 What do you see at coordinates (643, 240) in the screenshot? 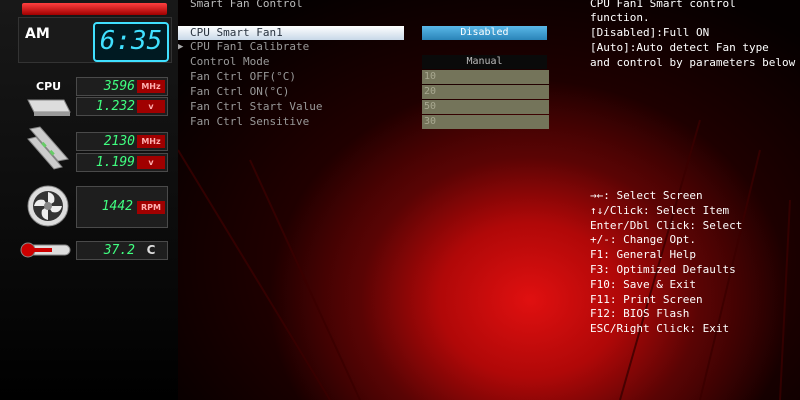
I see `key-hint: +/-: Change Opt.` at bounding box center [643, 240].